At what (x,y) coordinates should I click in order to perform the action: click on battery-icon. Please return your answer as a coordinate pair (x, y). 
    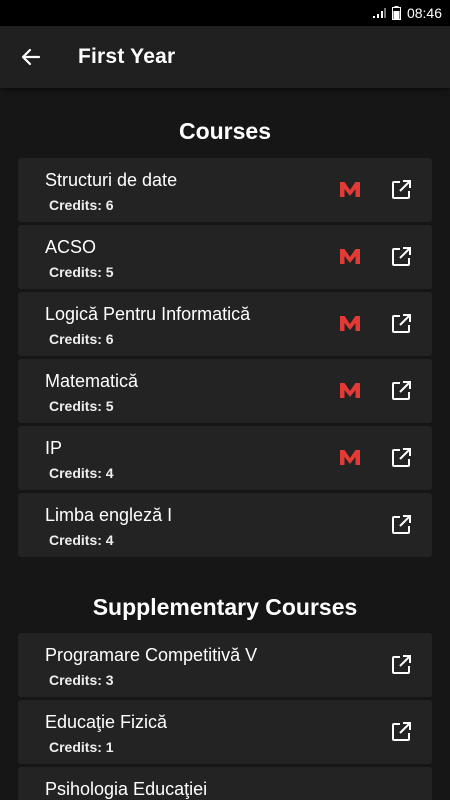
    Looking at the image, I should click on (396, 13).